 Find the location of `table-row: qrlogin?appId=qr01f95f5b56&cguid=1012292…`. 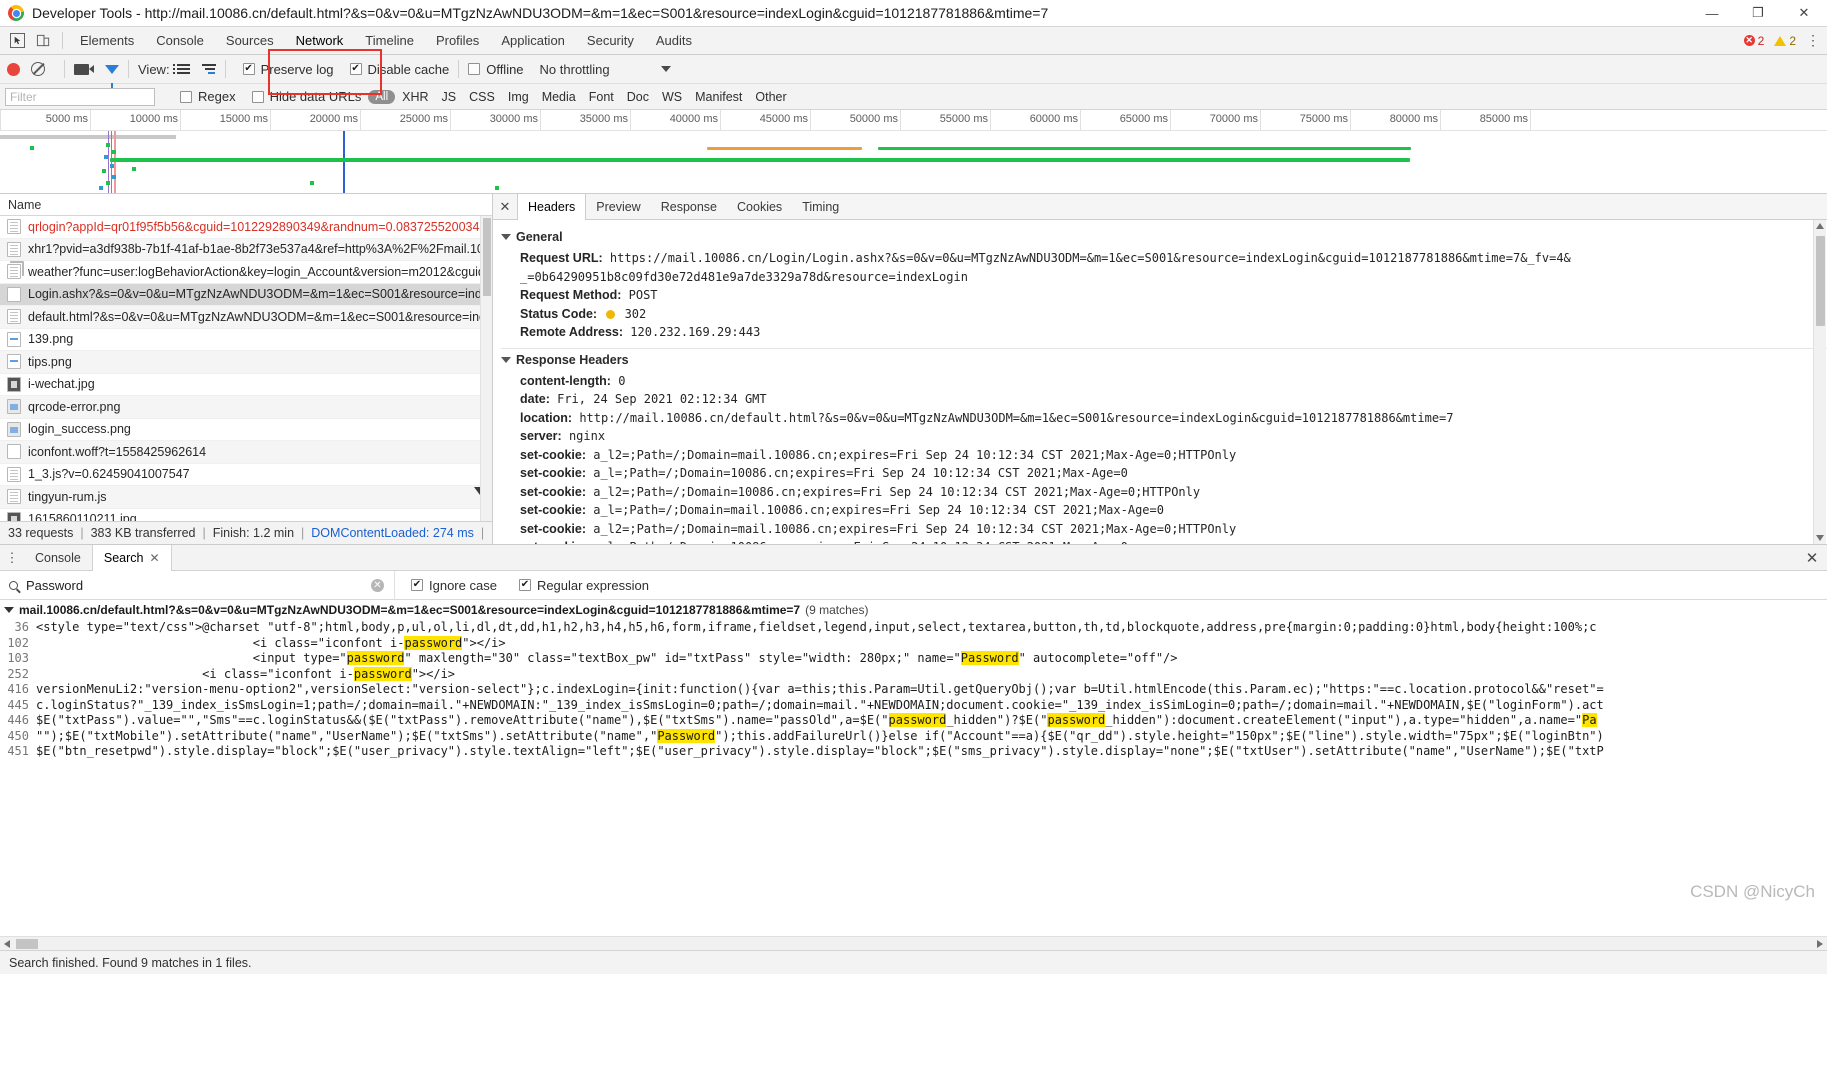

table-row: qrlogin?appId=qr01f95f5b56&cguid=1012292… is located at coordinates (246, 227).